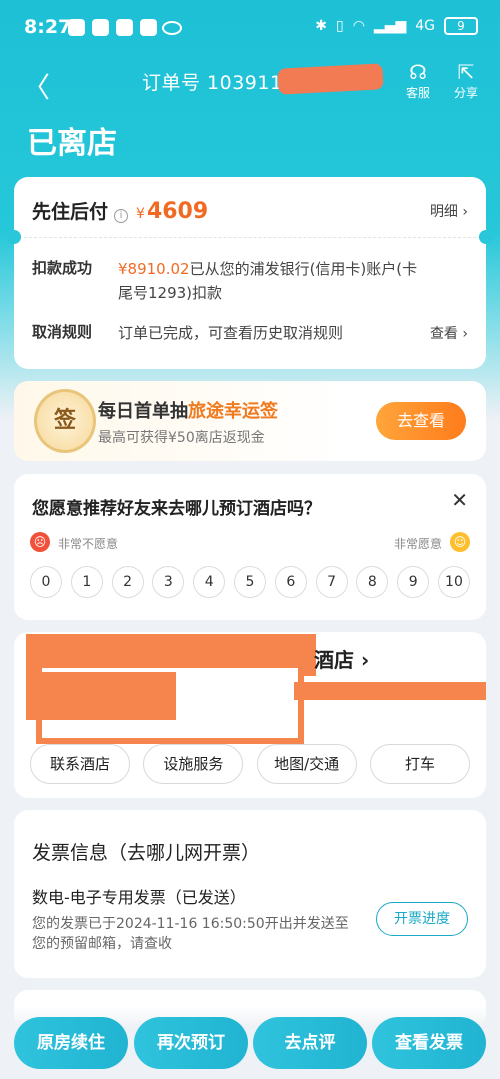 The image size is (500, 1079). Describe the element at coordinates (250, 29) in the screenshot. I see `status-bar: 8:27 ✱ ▯ ◠ ▂▄▆ 4G 9` at that location.